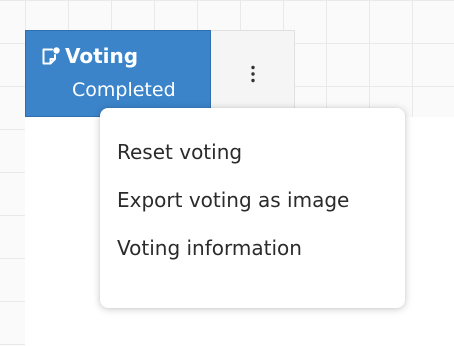  I want to click on menu-item-voting-information: Voting information, so click(252, 258).